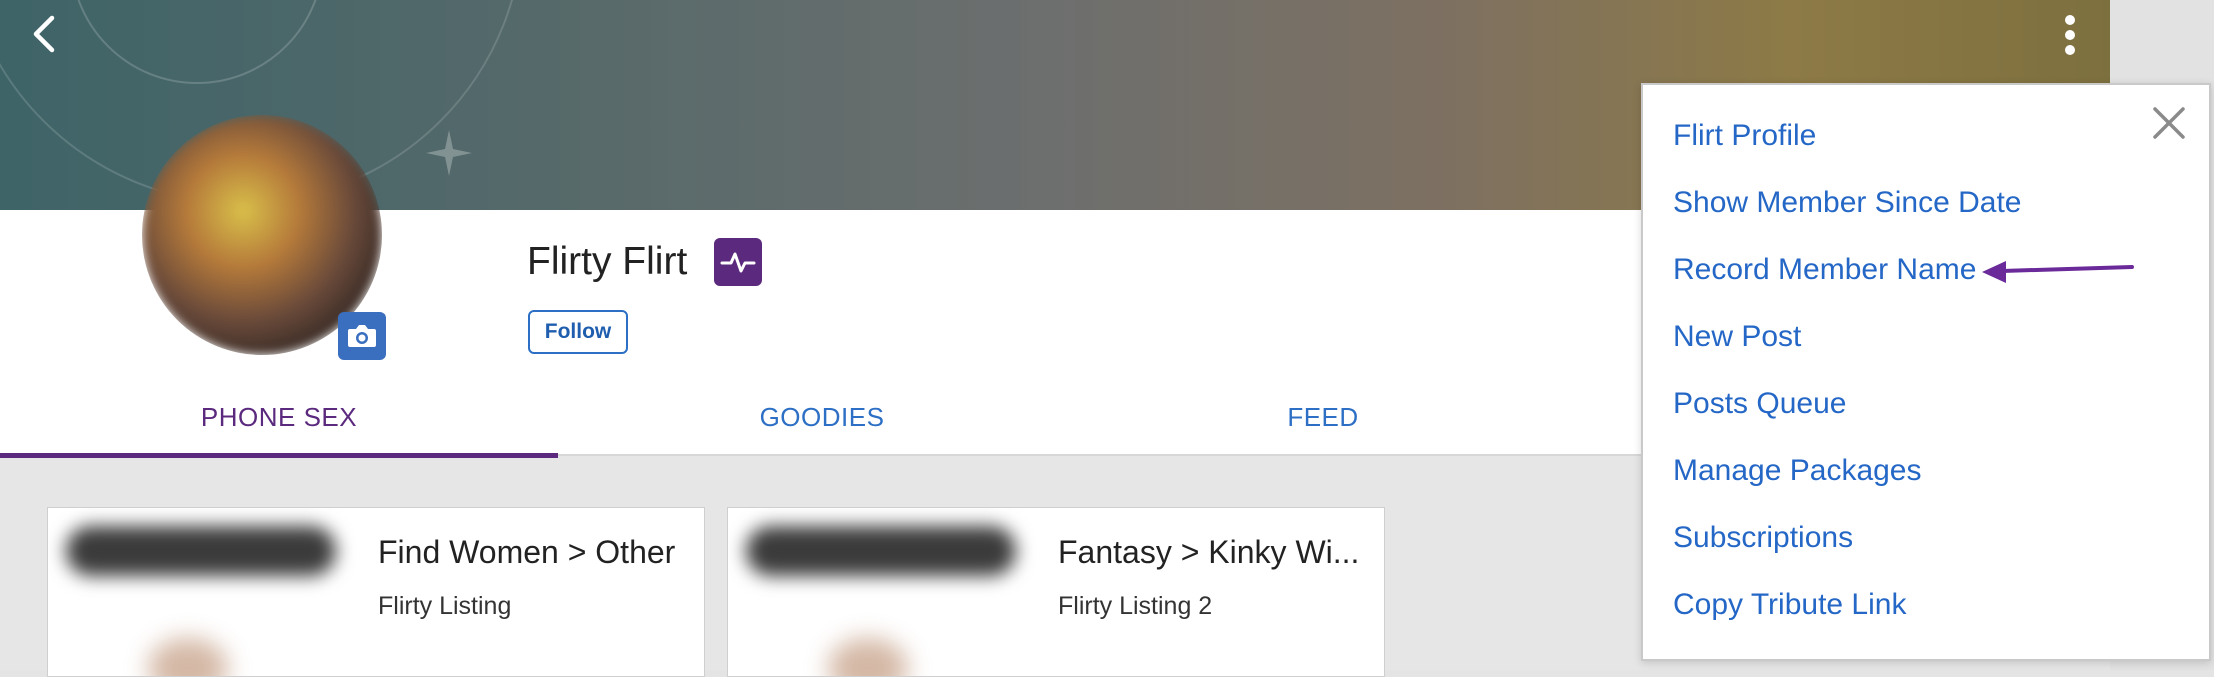  I want to click on menu-item-show-member-since: Show Member Since Date, so click(1847, 203).